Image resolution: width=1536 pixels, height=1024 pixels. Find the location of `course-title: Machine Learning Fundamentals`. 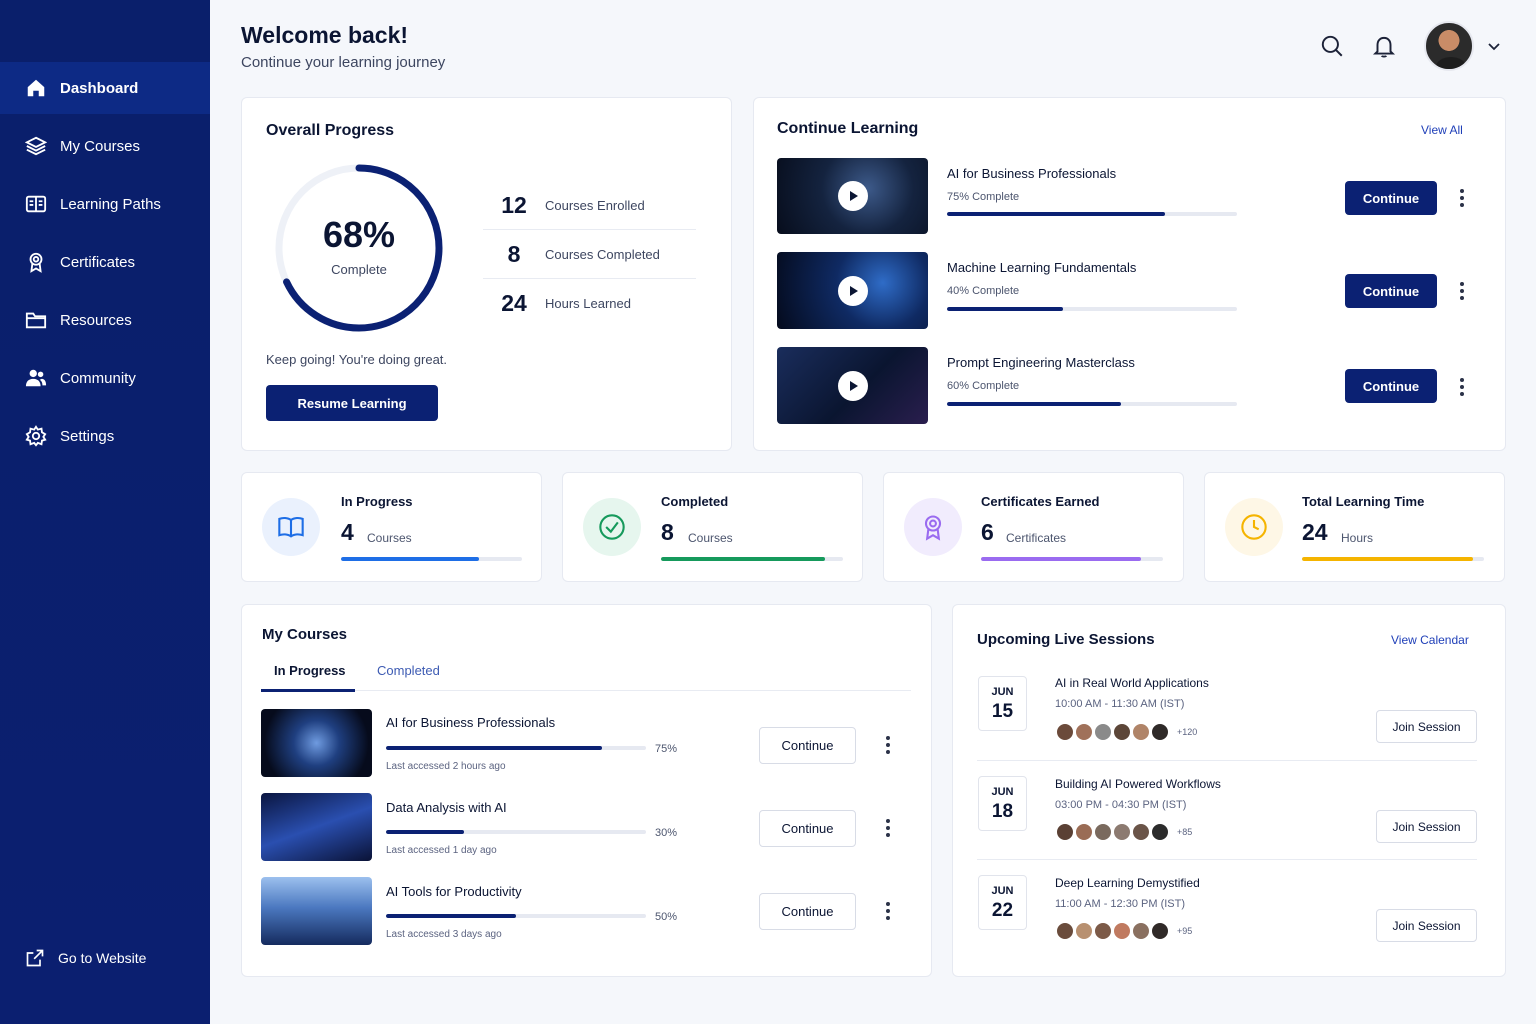

course-title: Machine Learning Fundamentals is located at coordinates (1041, 267).